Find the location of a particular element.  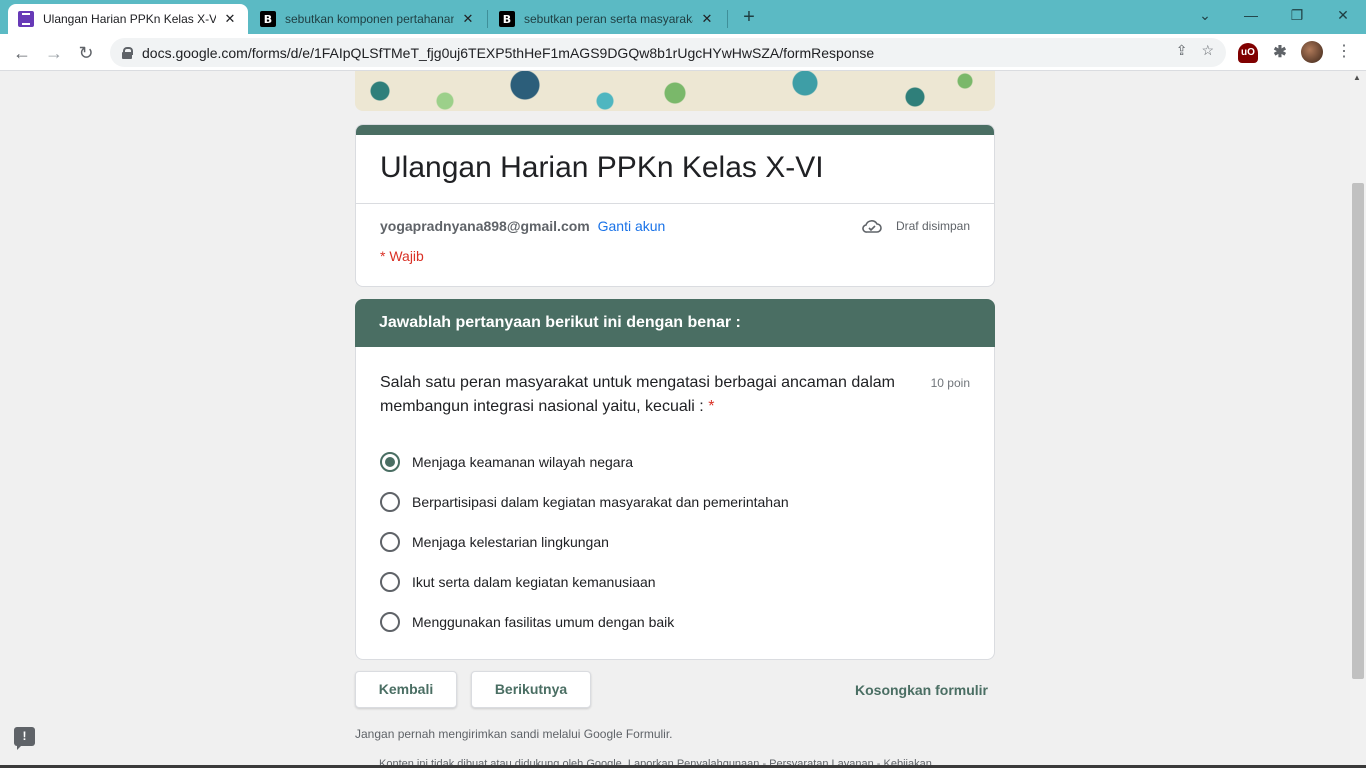

radio-option: Menjaga keamanan wilayah negara is located at coordinates (584, 462).